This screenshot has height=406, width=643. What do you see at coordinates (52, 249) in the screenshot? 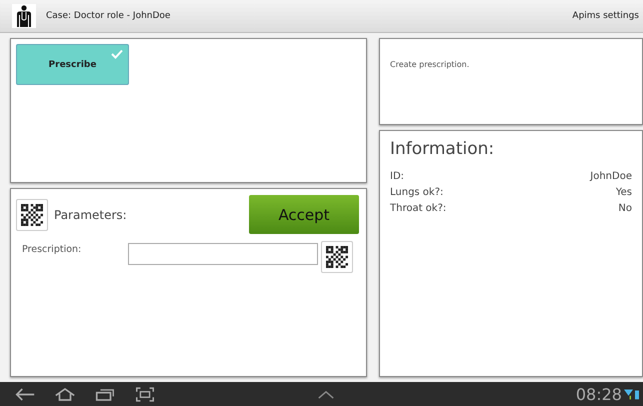
I see `field-label: Prescription:` at bounding box center [52, 249].